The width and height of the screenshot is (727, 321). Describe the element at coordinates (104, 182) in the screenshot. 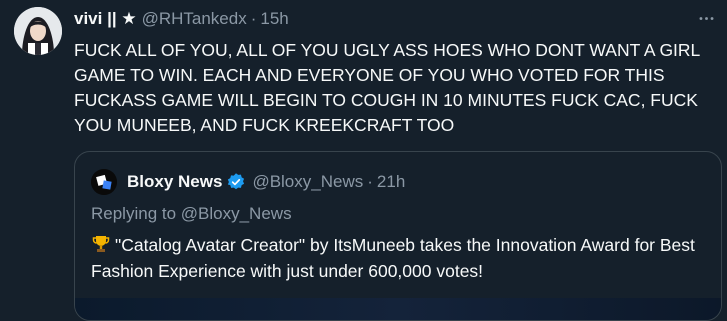

I see `quote-avatar` at that location.